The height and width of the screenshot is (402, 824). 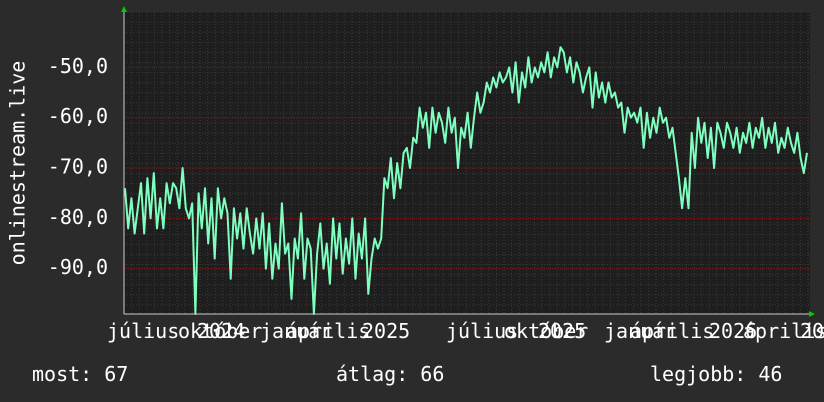 I want to click on stat-average: átlag: 66, so click(x=390, y=374).